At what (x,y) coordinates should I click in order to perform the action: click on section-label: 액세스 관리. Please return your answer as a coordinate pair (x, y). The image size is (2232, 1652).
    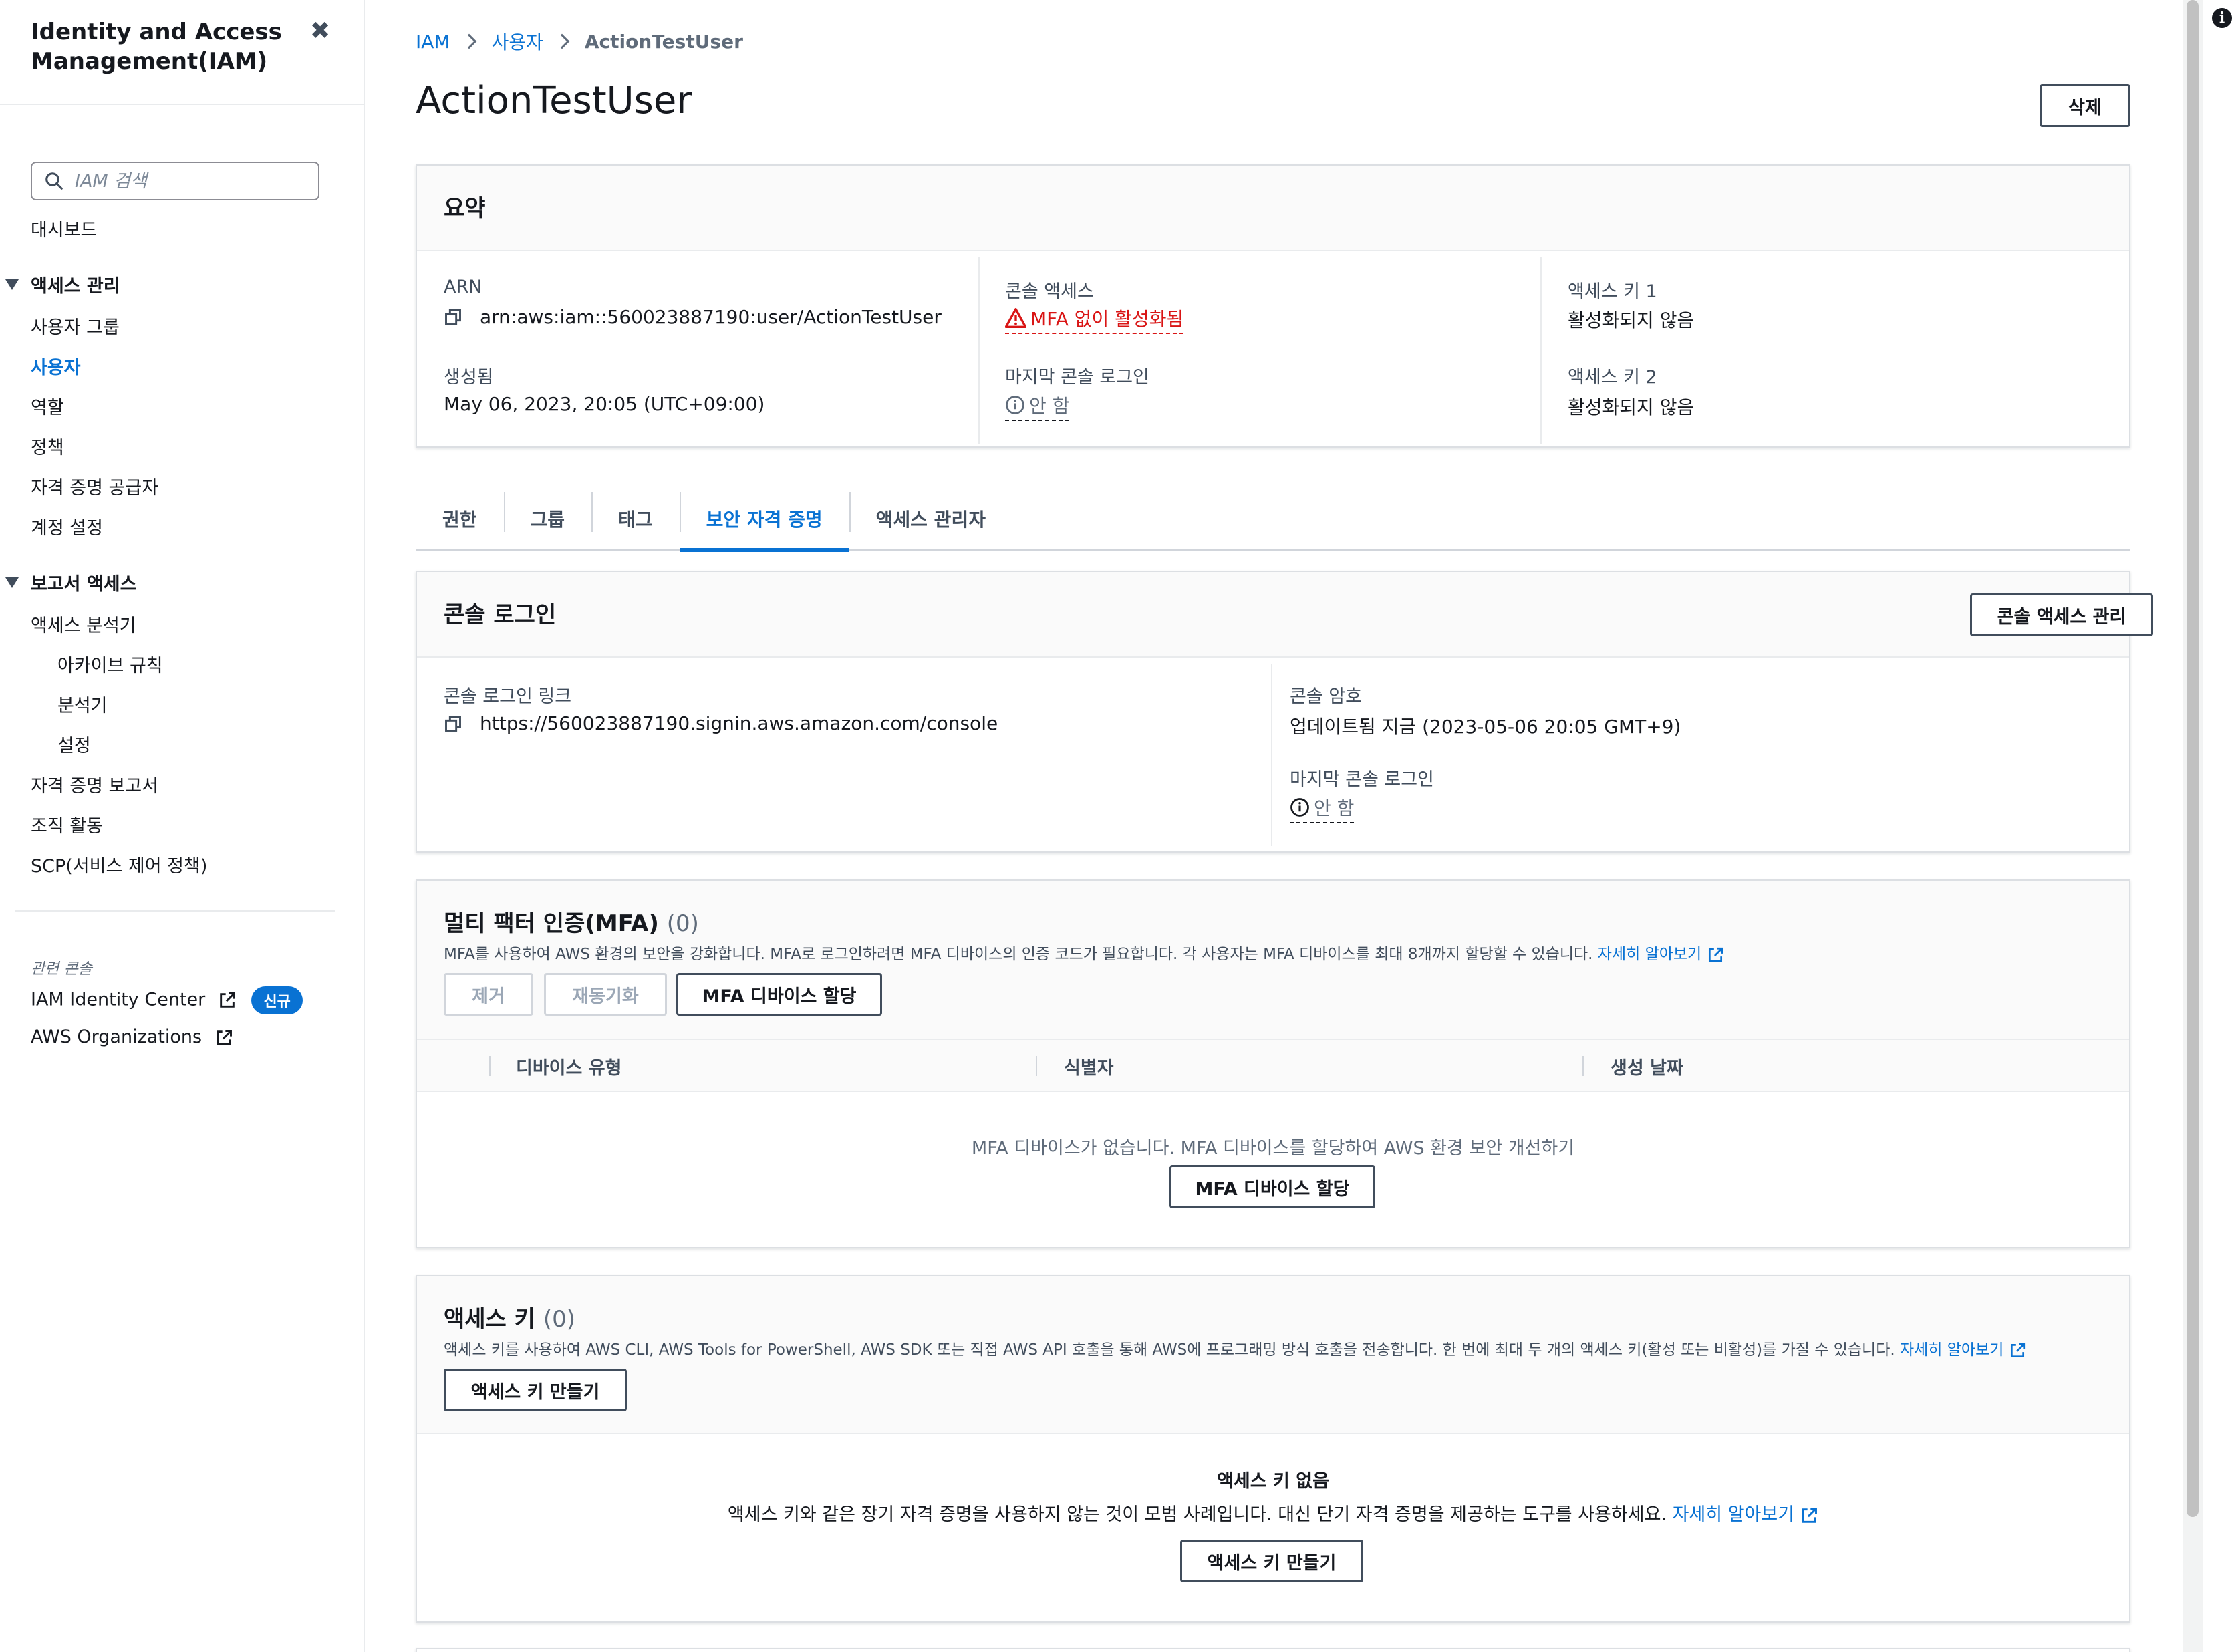
    Looking at the image, I should click on (75, 286).